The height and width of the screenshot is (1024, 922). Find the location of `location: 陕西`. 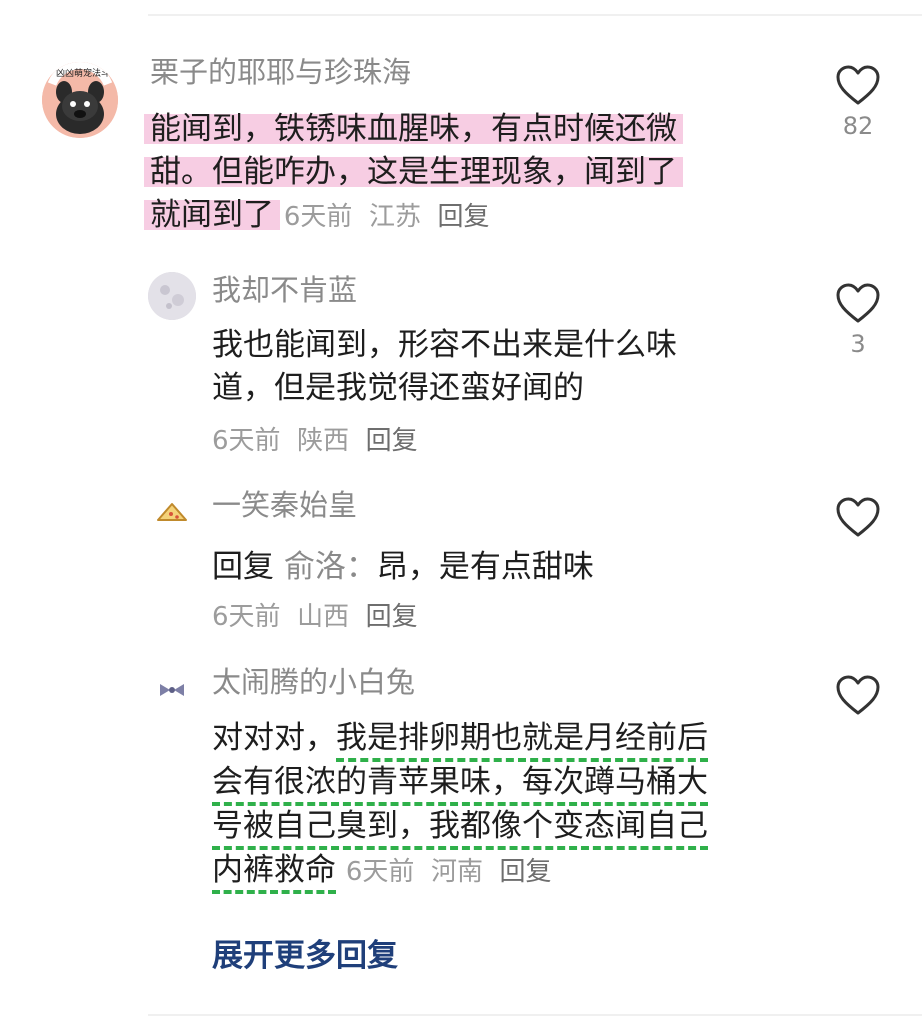

location: 陕西 is located at coordinates (323, 441).